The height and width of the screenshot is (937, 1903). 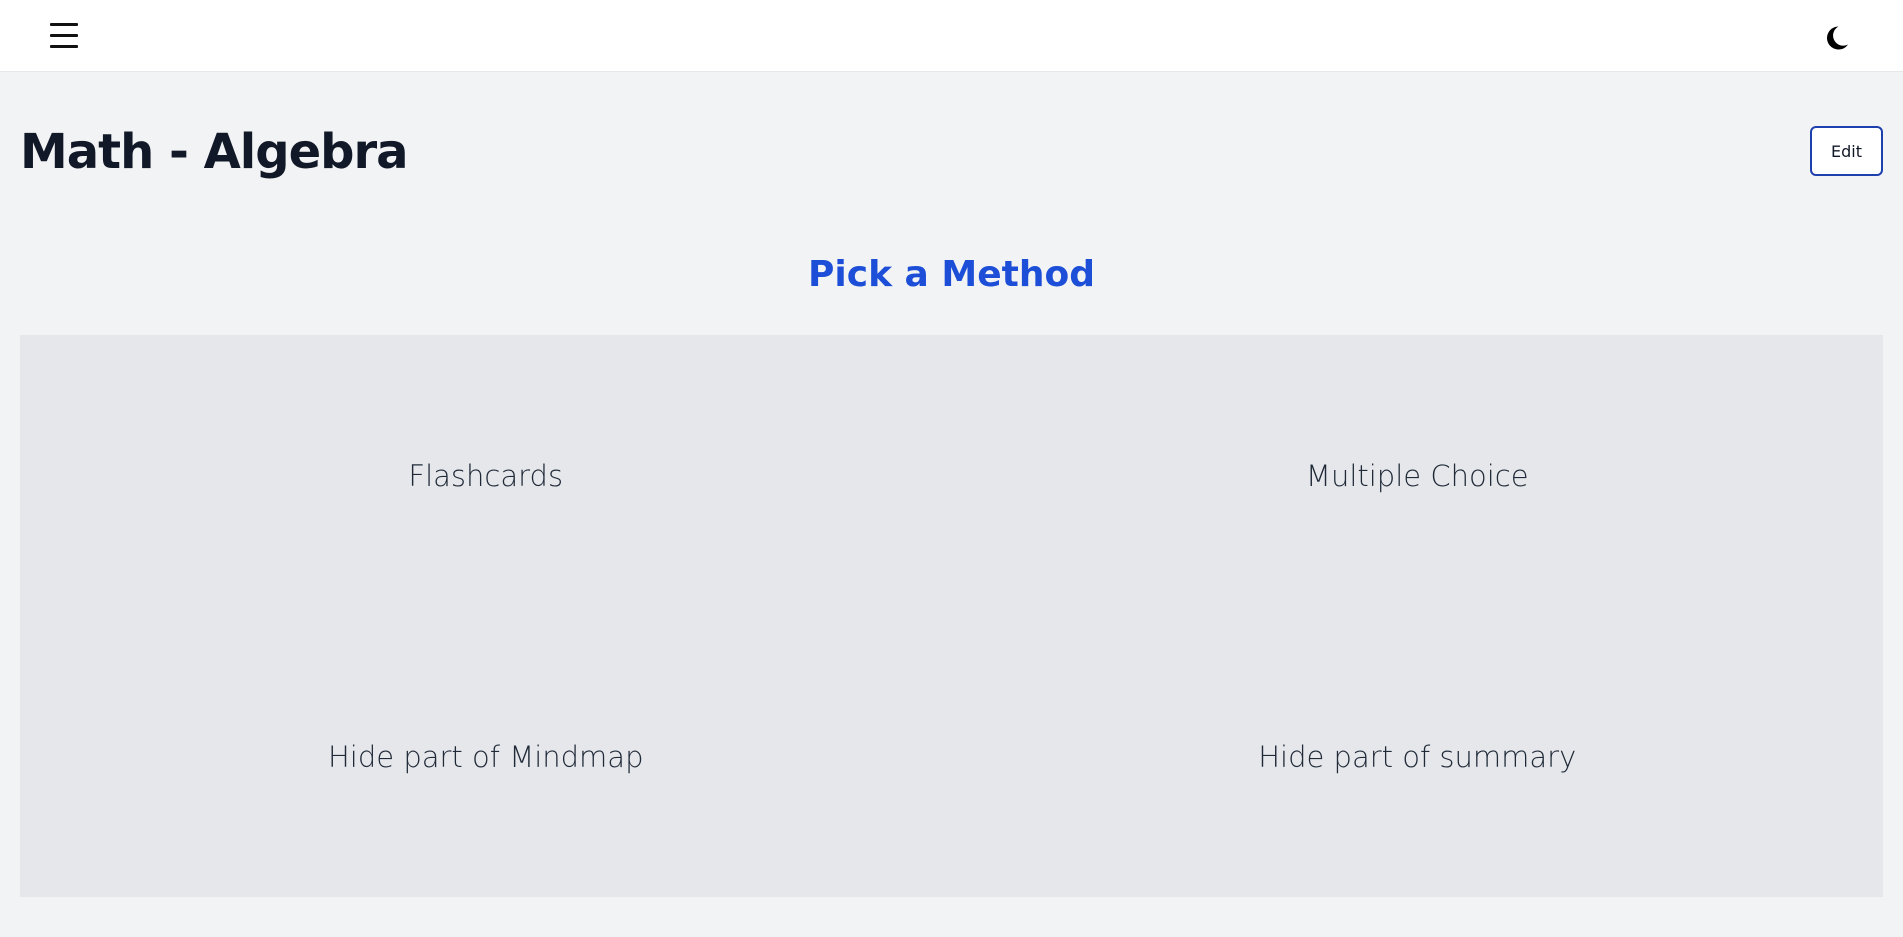 I want to click on pick-method-heading: Pick a Method, so click(x=951, y=274).